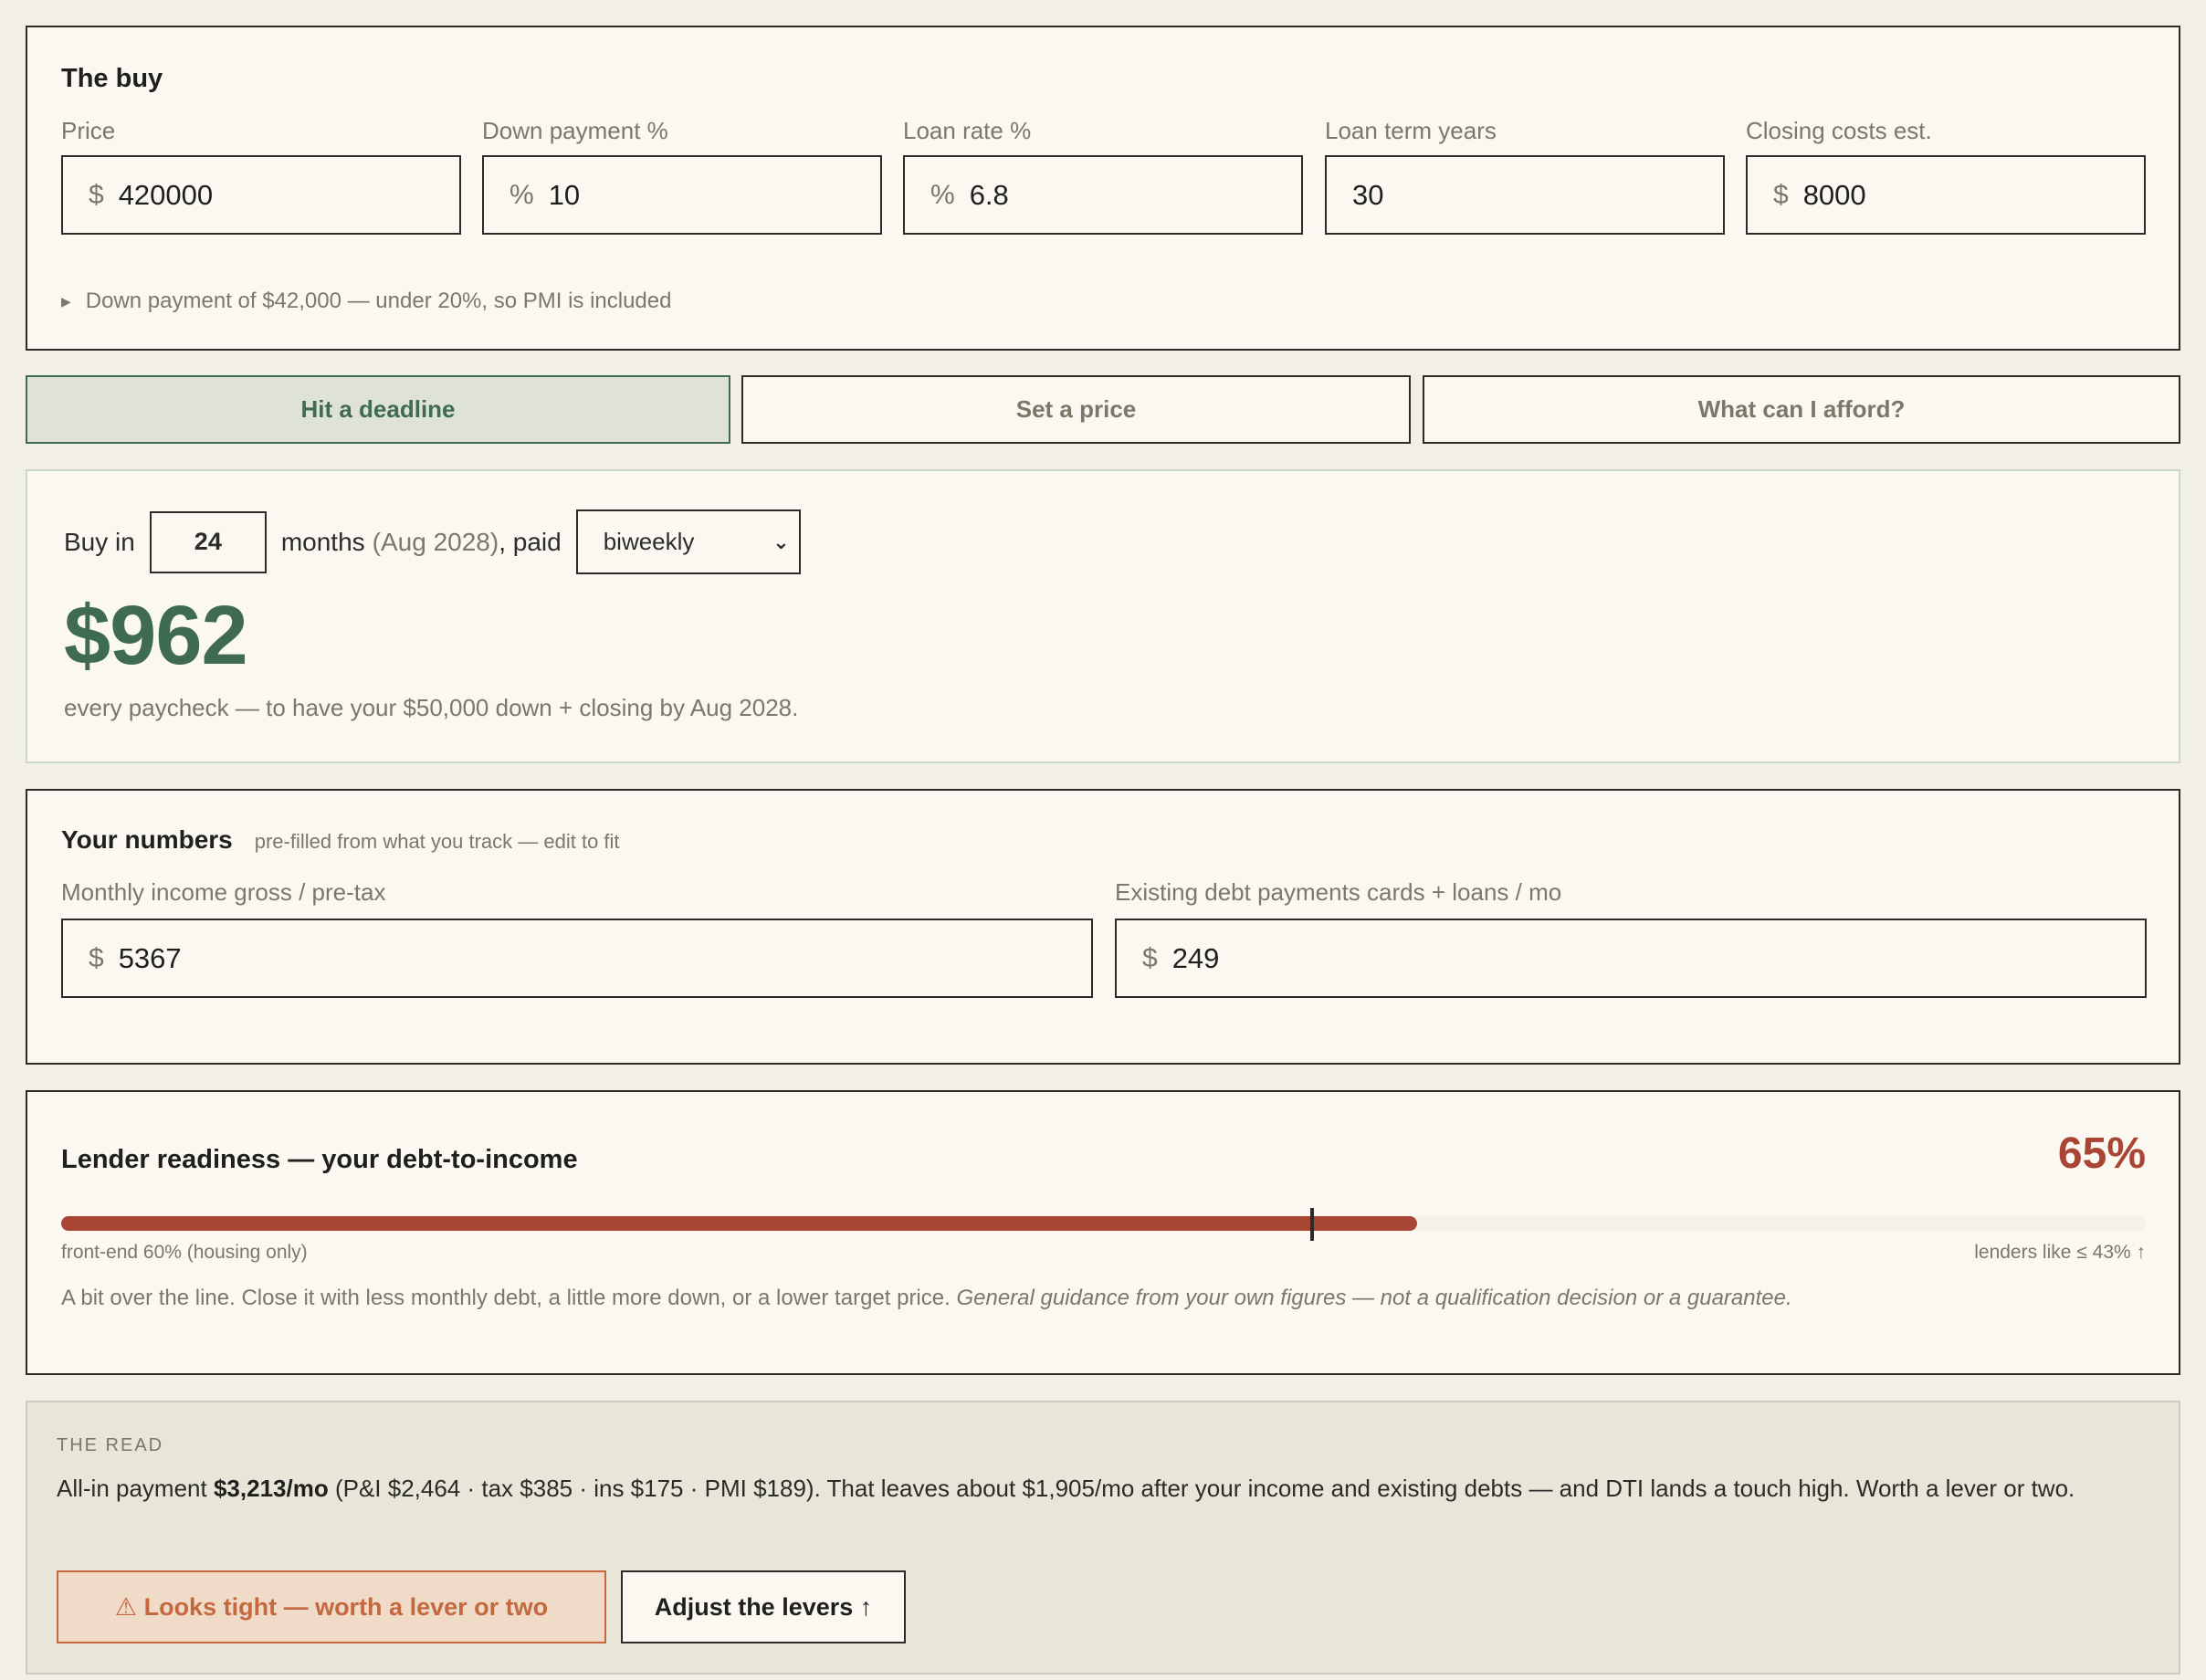 The width and height of the screenshot is (2206, 1680). What do you see at coordinates (135, 1488) in the screenshot?
I see `summary-lead: All-in payment` at bounding box center [135, 1488].